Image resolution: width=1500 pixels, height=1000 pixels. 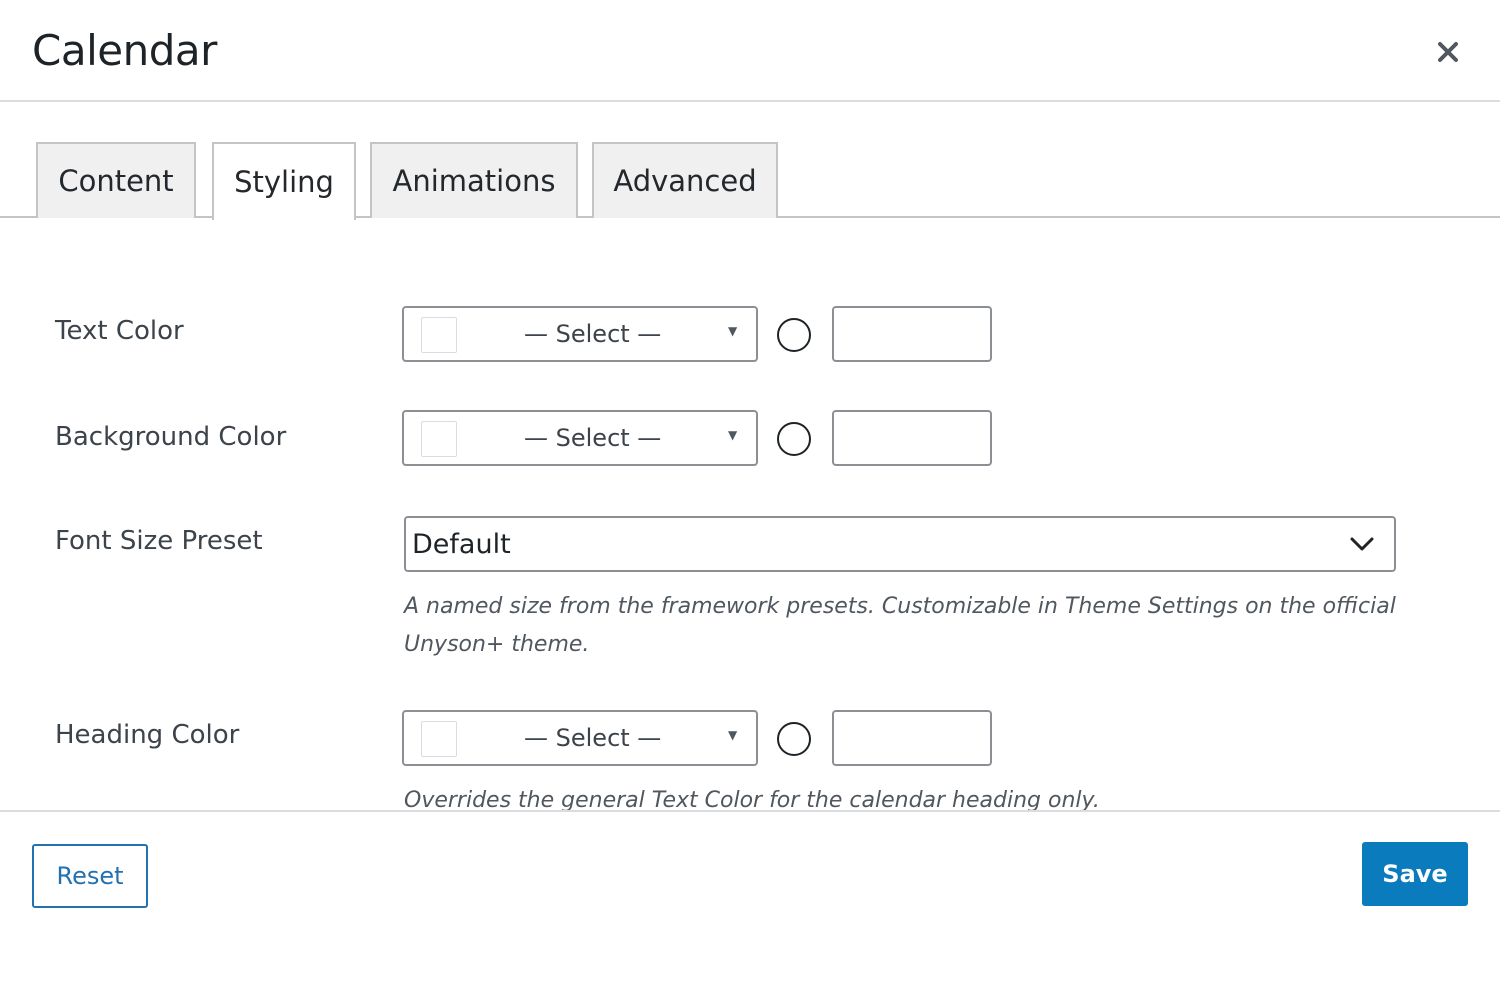 What do you see at coordinates (1415, 874) in the screenshot?
I see `save-button: Save` at bounding box center [1415, 874].